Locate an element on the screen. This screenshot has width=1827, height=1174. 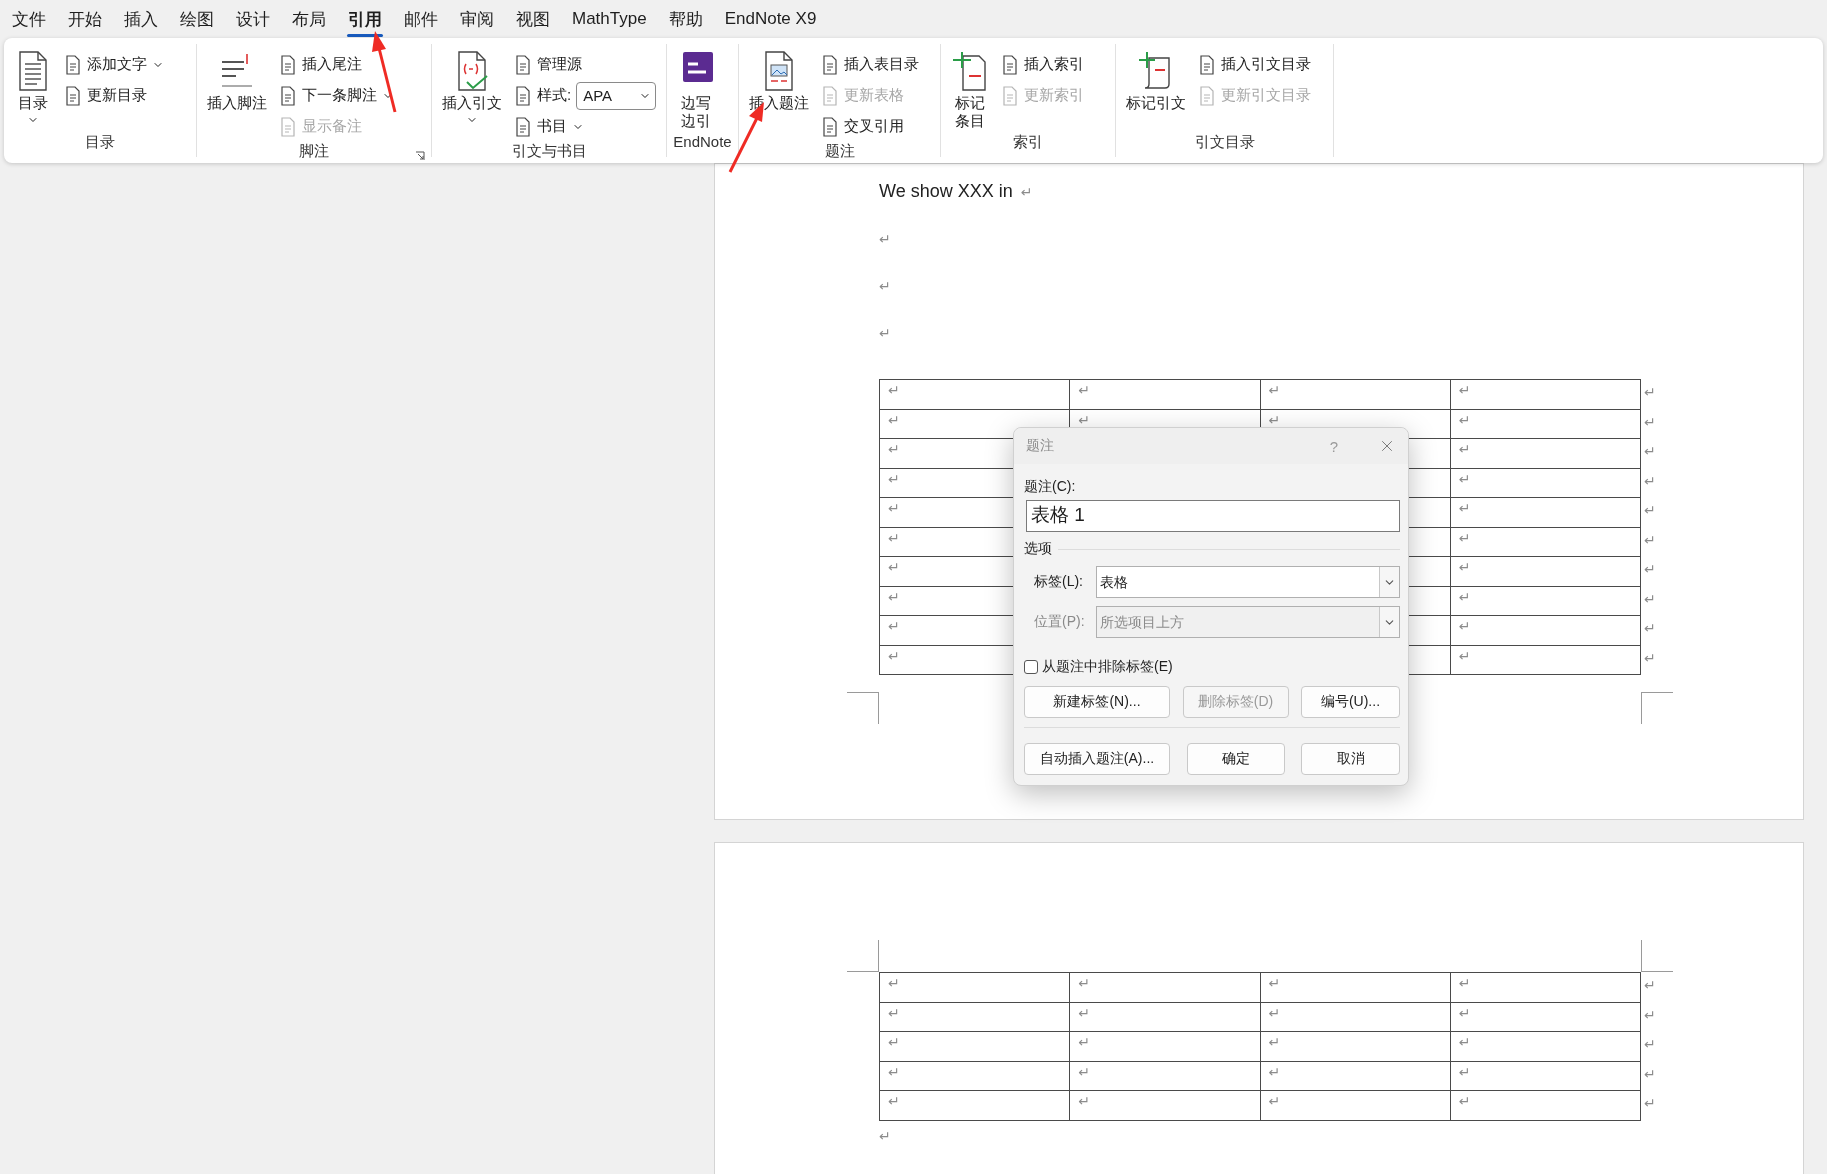
menu-tab: 邮件 is located at coordinates (421, 19).